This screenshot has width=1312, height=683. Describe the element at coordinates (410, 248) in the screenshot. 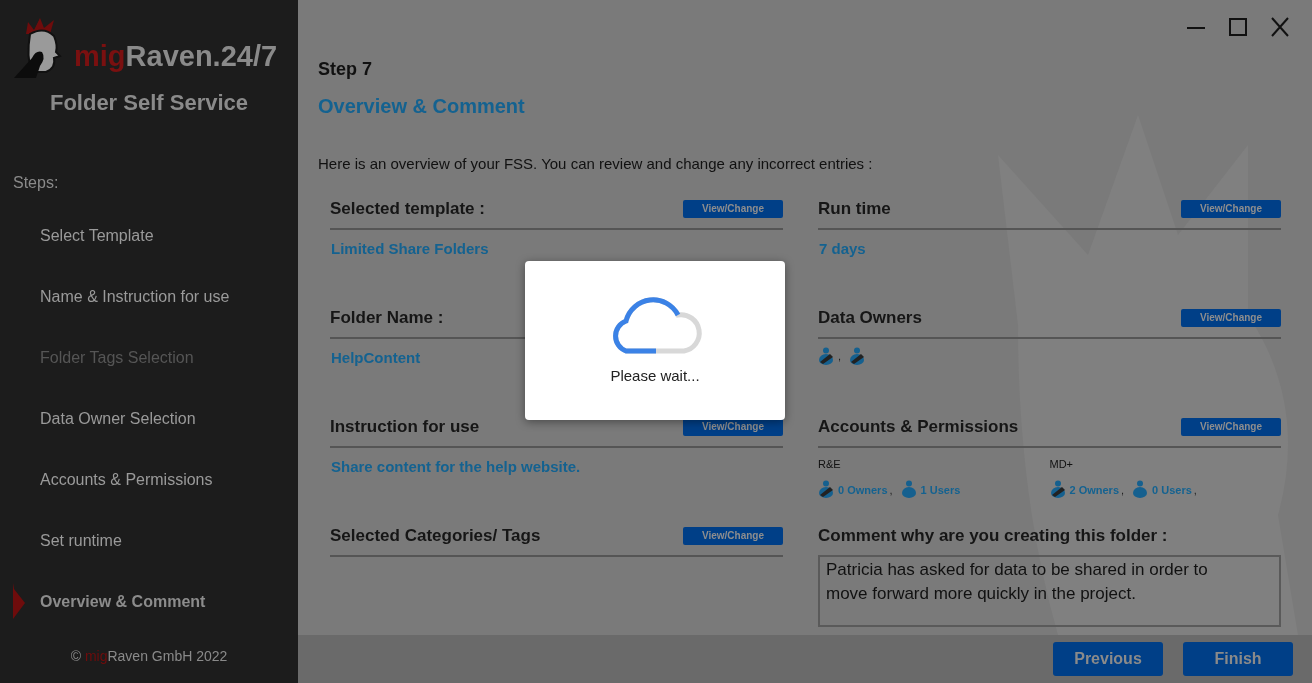

I see `section-value: Limited Share Folders` at that location.